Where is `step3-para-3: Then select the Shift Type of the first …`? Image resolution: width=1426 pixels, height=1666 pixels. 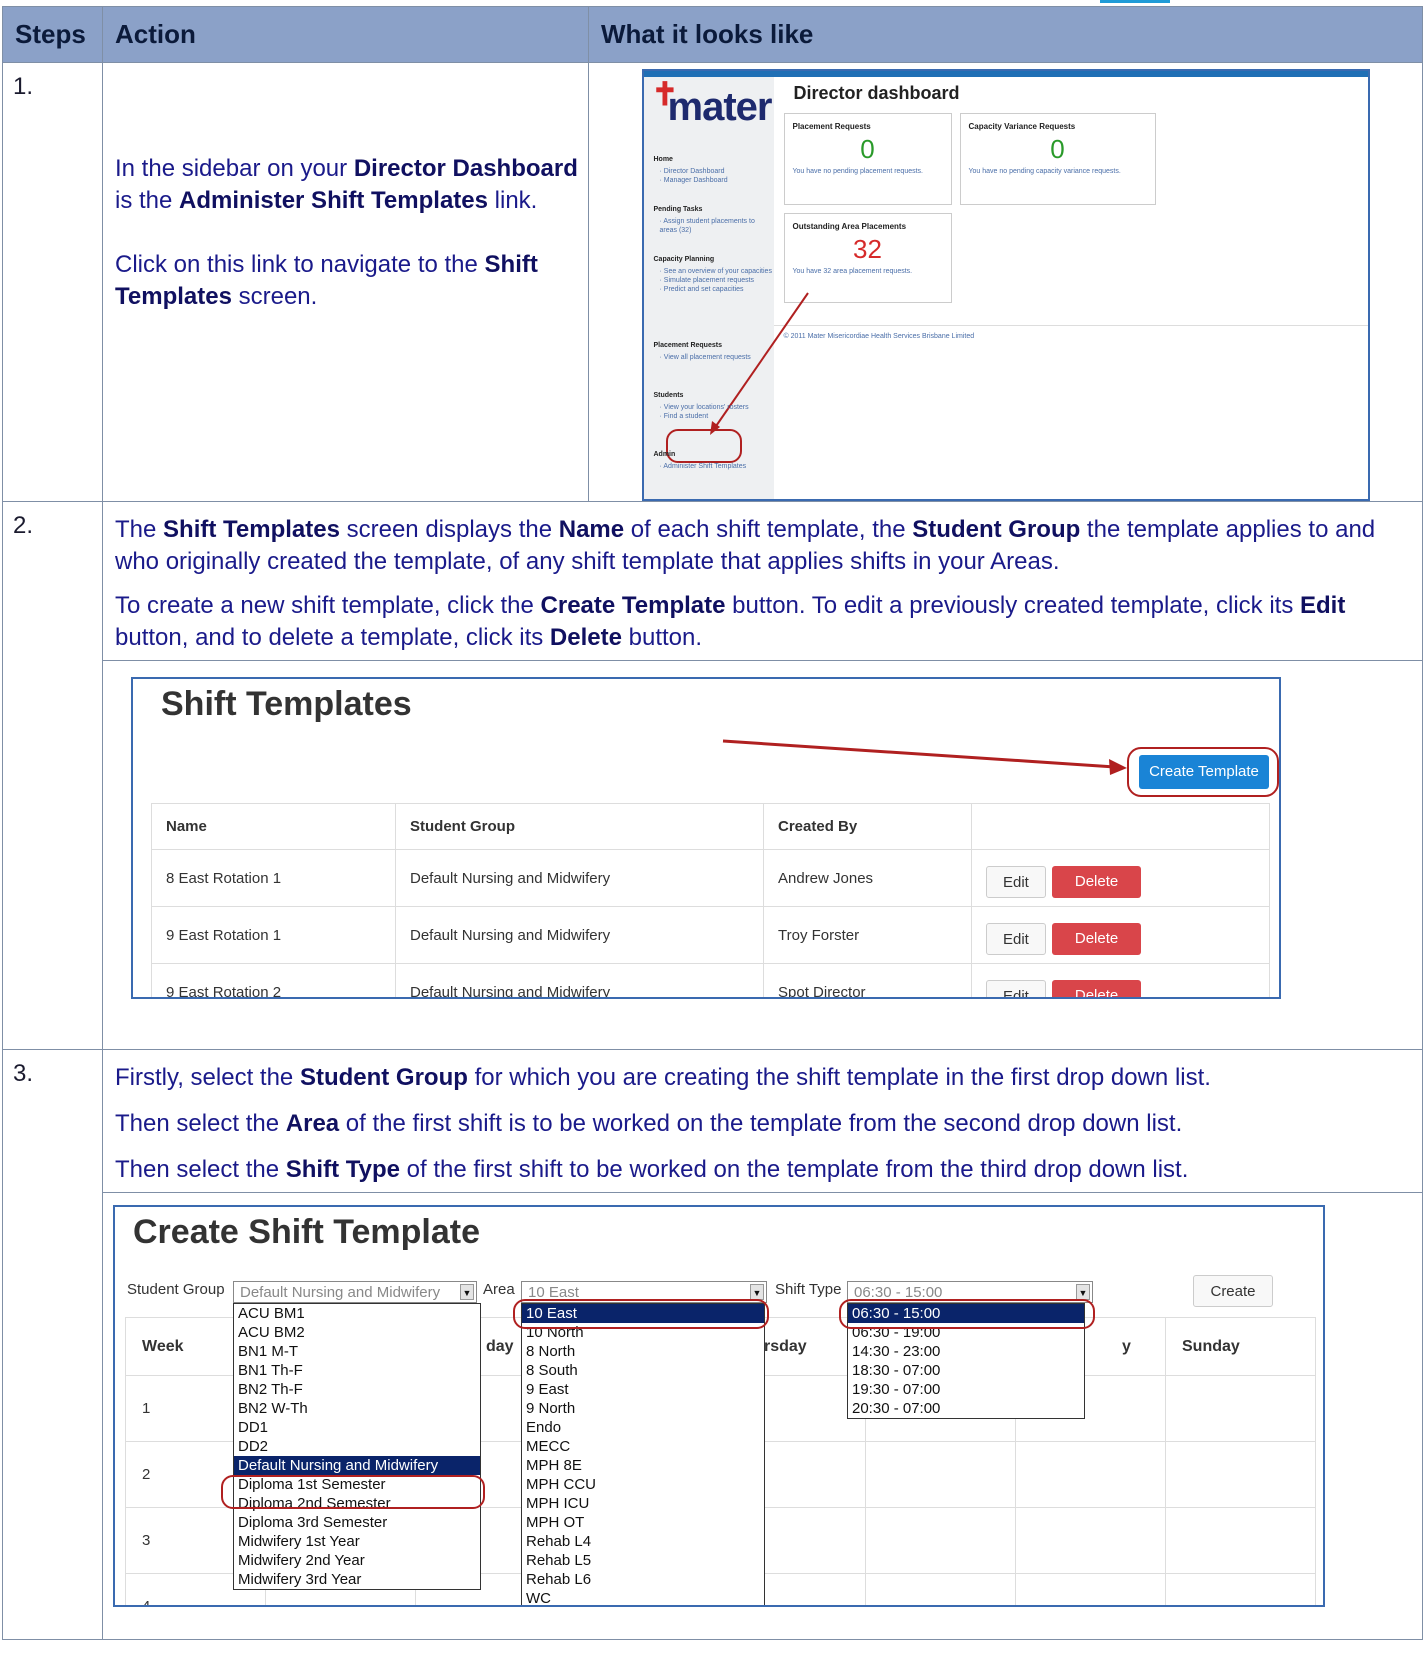
step3-para-3: Then select the Shift Type of the first … is located at coordinates (652, 1169).